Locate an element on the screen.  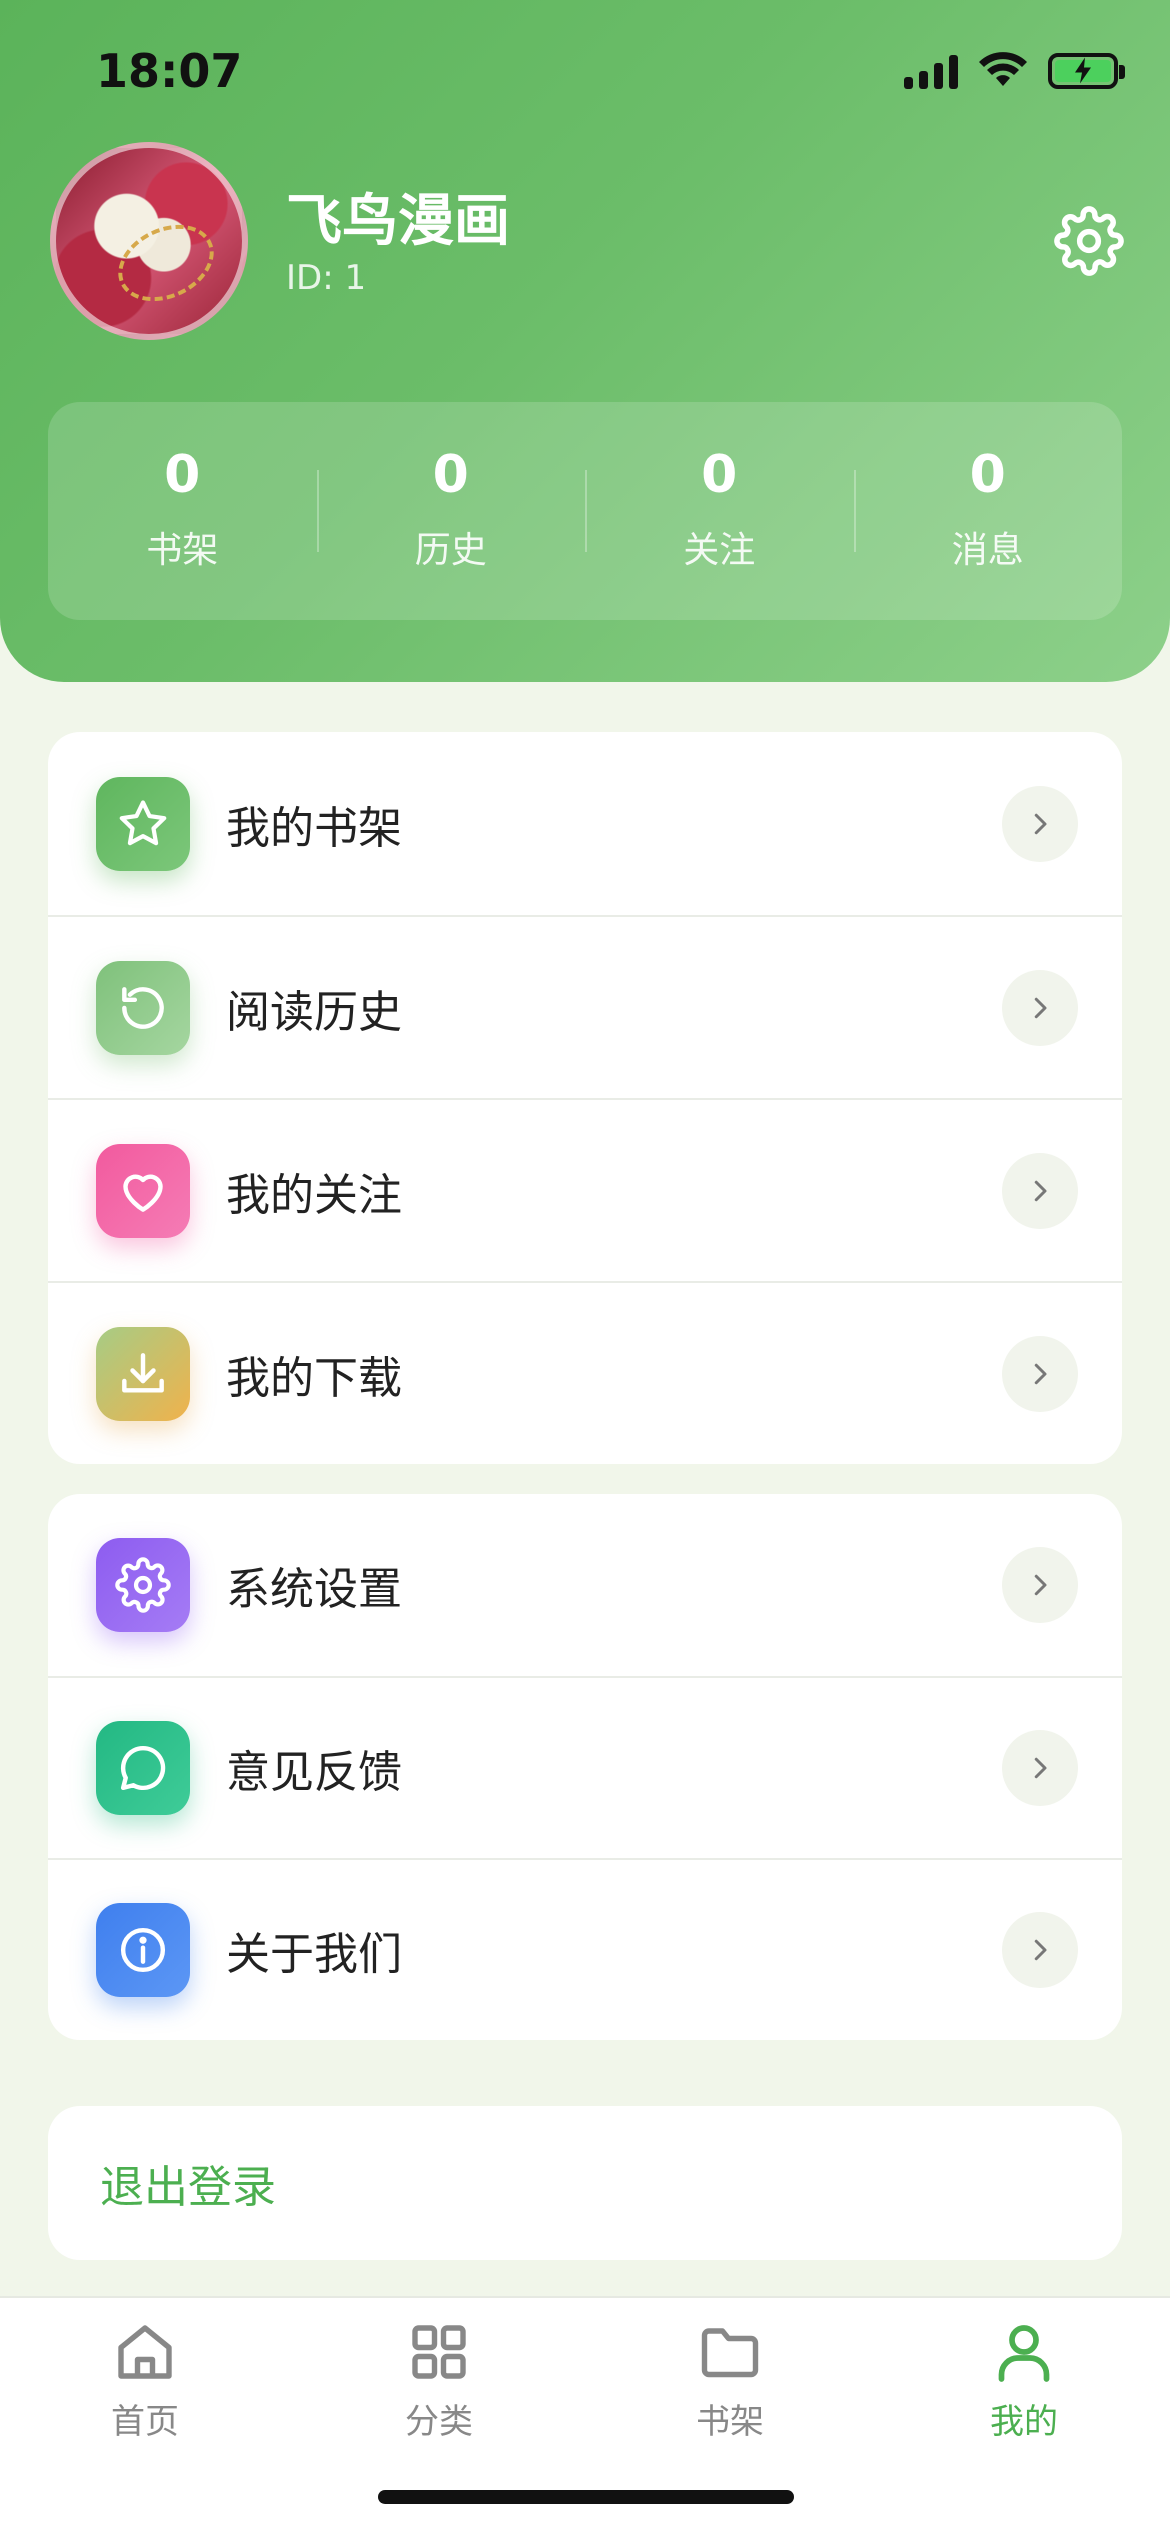
menu-item-downloads: 我的下载 is located at coordinates (585, 1372).